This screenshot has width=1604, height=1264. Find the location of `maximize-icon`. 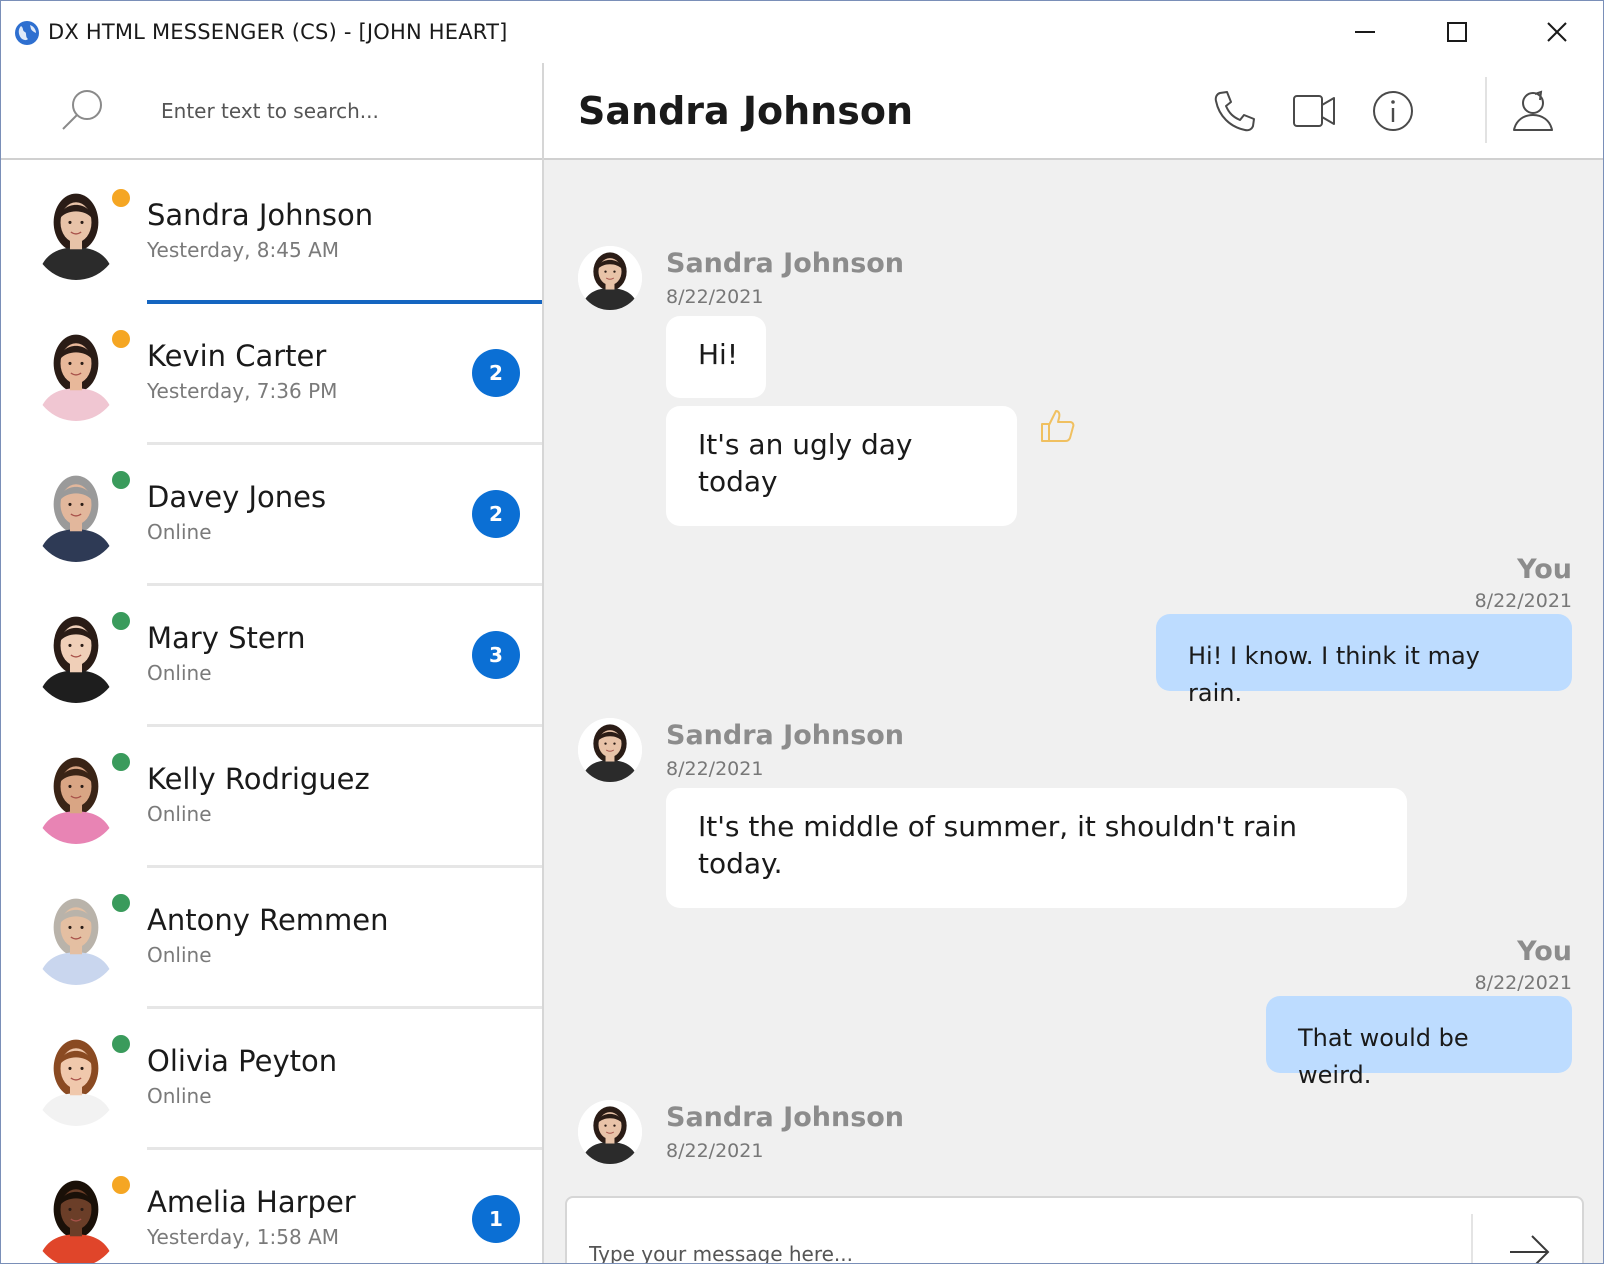

maximize-icon is located at coordinates (1457, 32).